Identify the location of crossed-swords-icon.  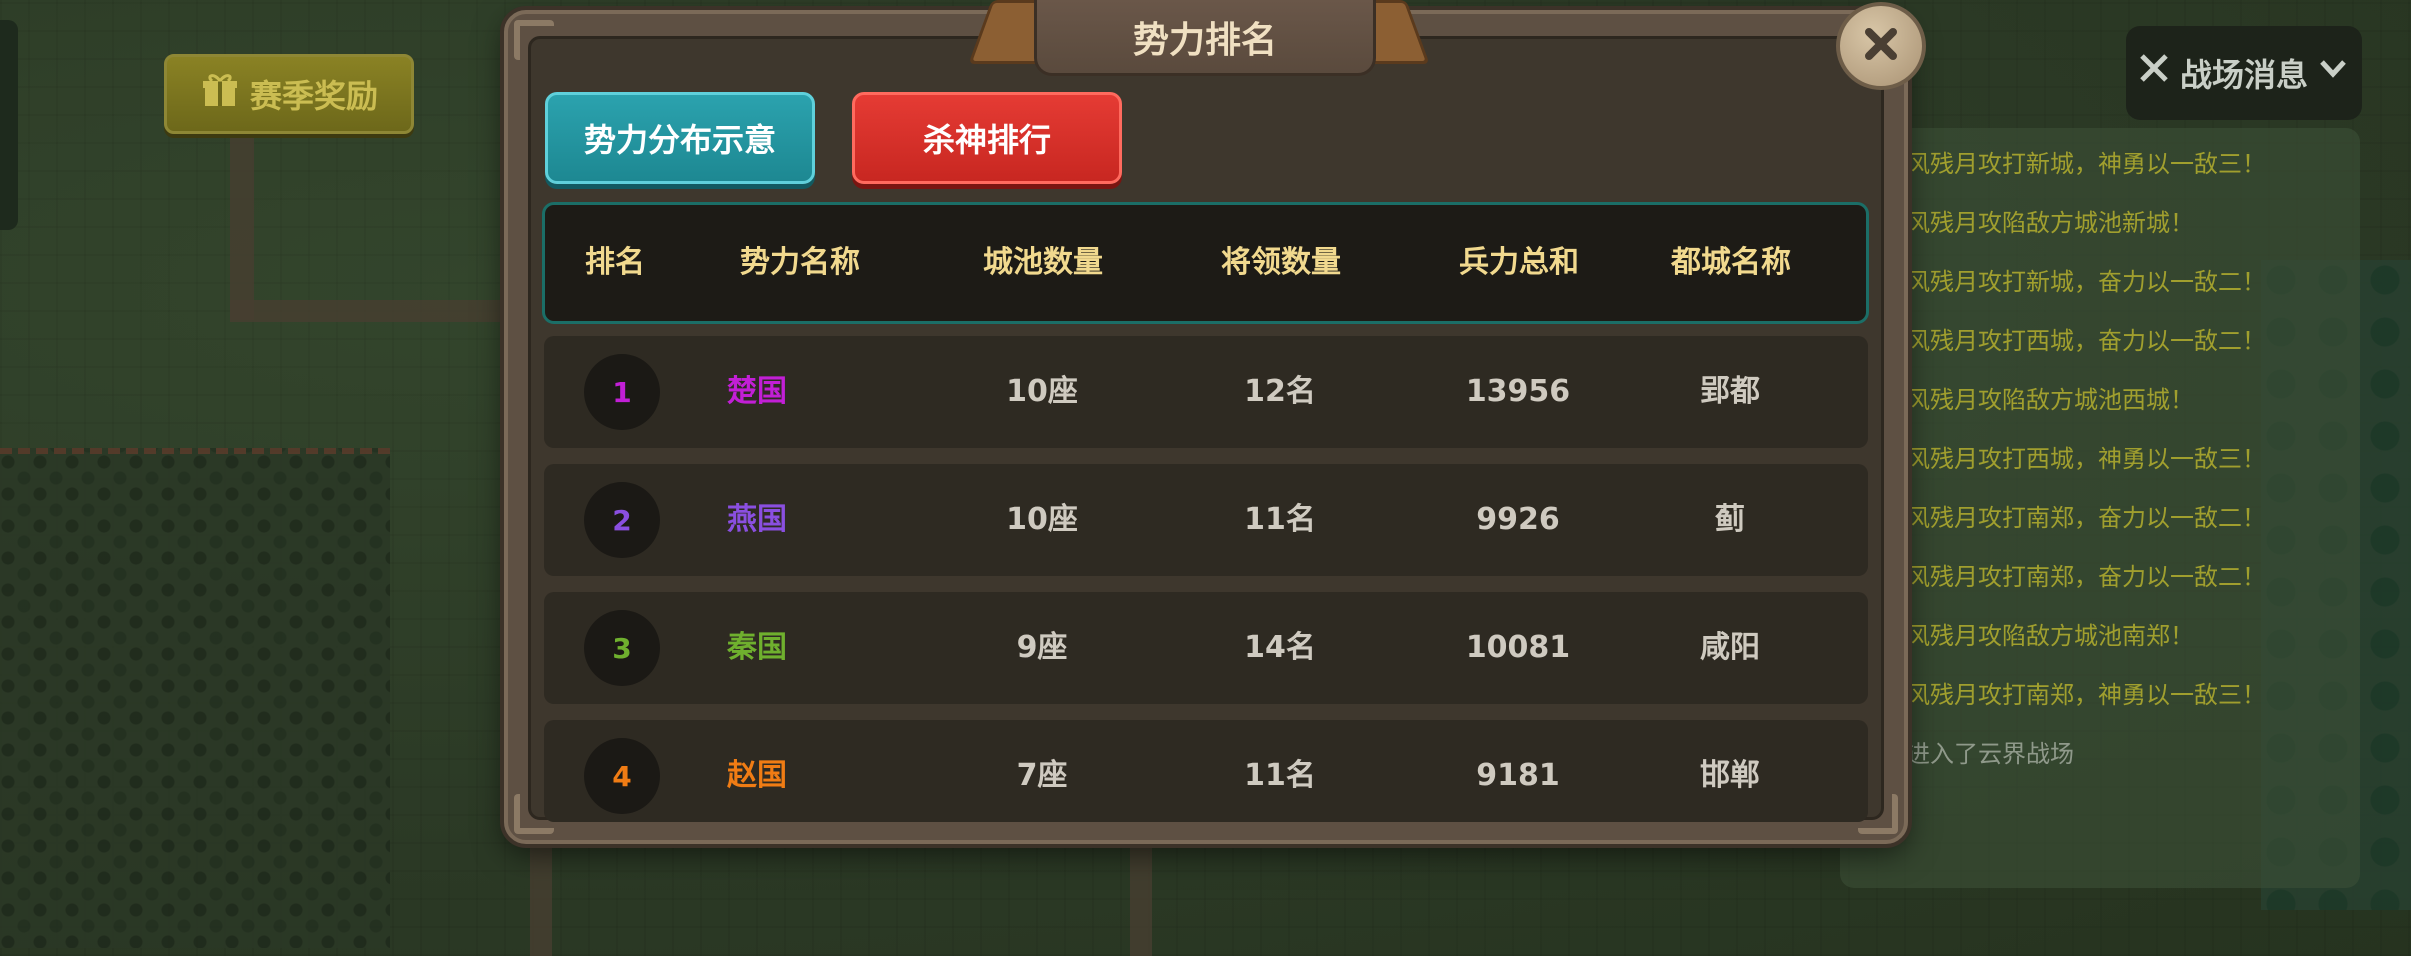
(2155, 73).